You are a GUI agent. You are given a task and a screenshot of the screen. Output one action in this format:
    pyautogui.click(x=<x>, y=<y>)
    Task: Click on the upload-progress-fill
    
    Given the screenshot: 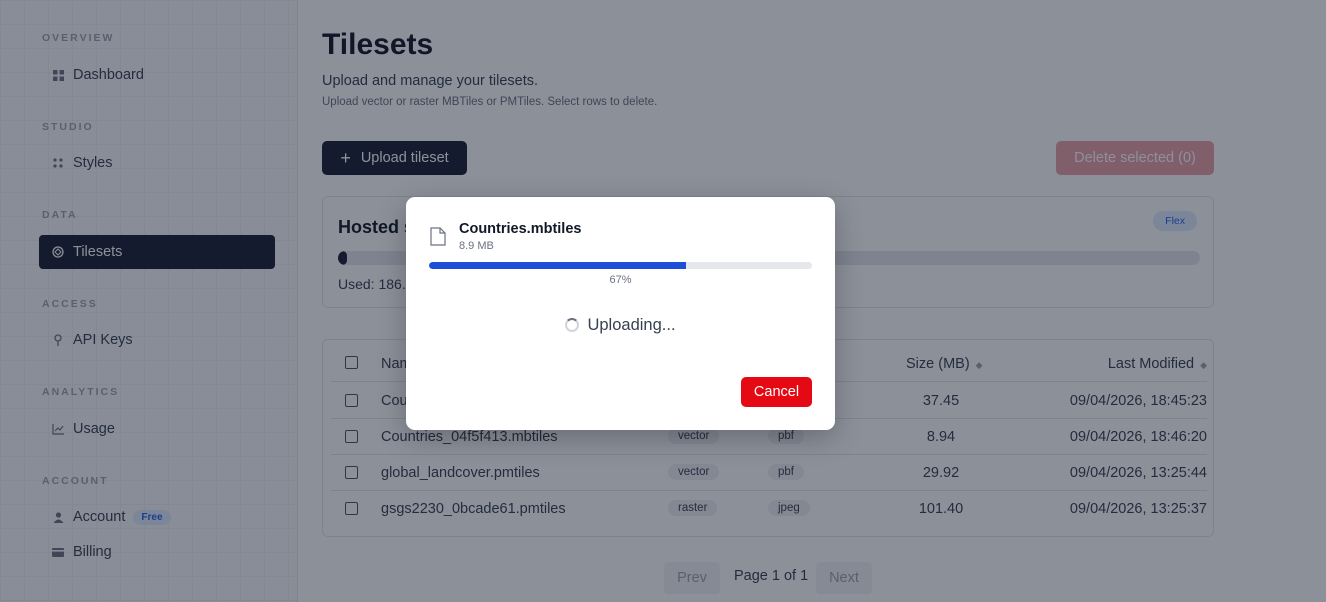 What is the action you would take?
    pyautogui.click(x=557, y=265)
    